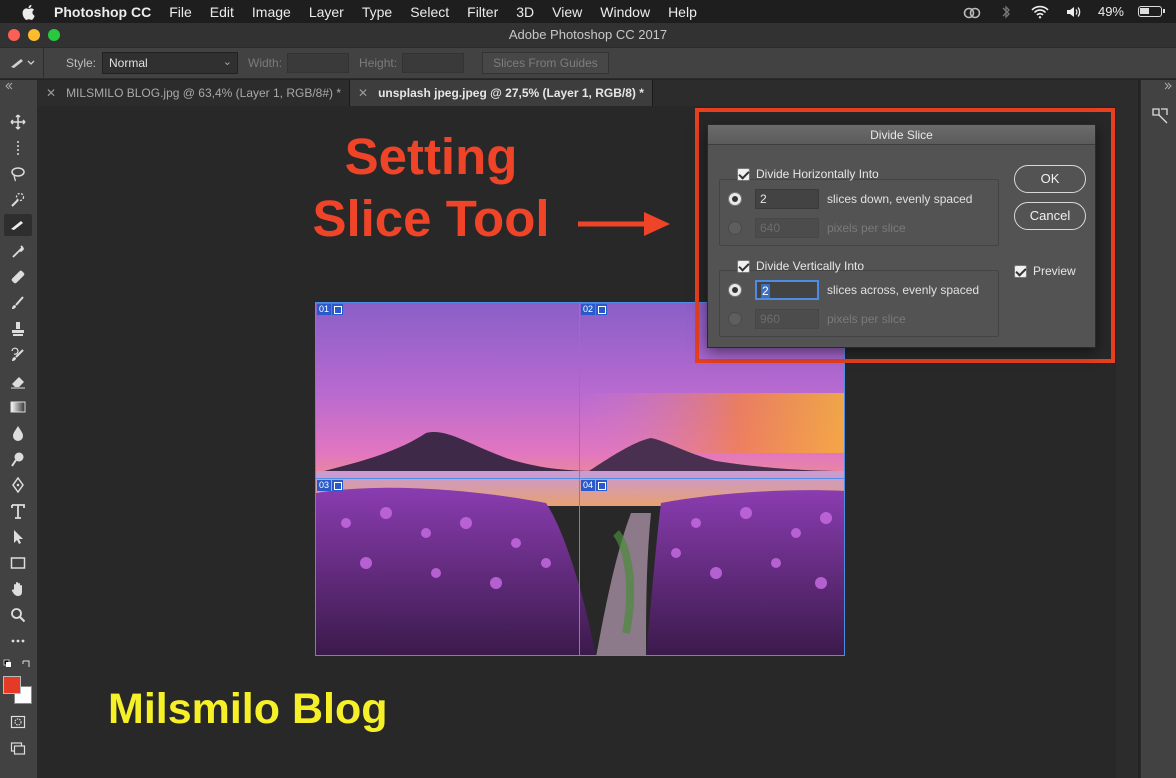 The image size is (1176, 778). I want to click on clone-stamp-tool, so click(18, 329).